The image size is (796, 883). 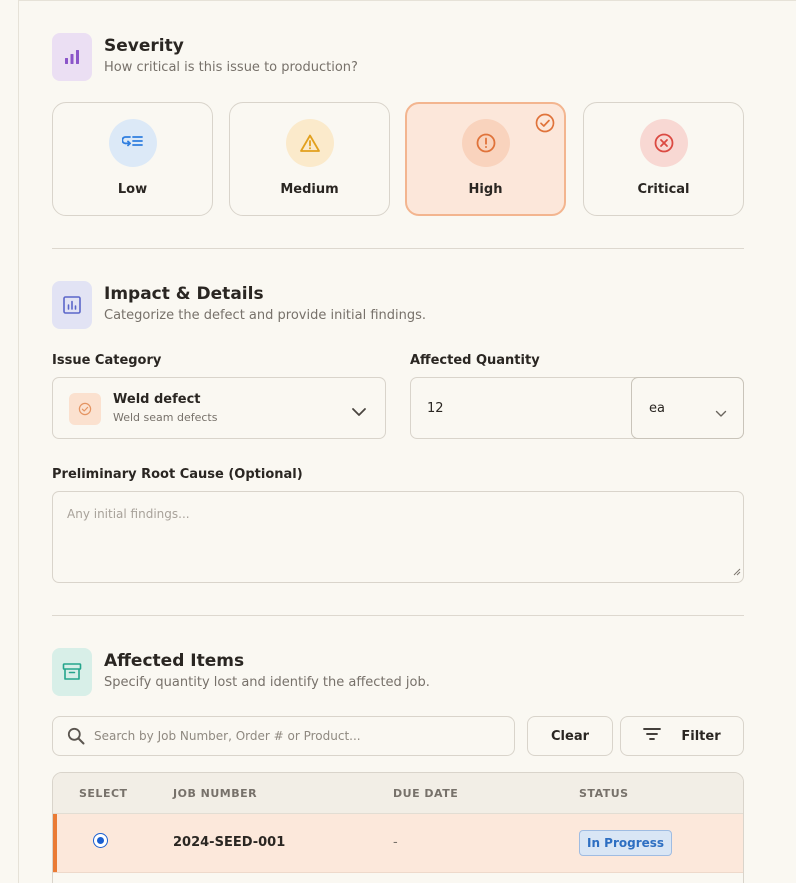 What do you see at coordinates (215, 793) in the screenshot?
I see `column-header-job-number: JOB NUMBER` at bounding box center [215, 793].